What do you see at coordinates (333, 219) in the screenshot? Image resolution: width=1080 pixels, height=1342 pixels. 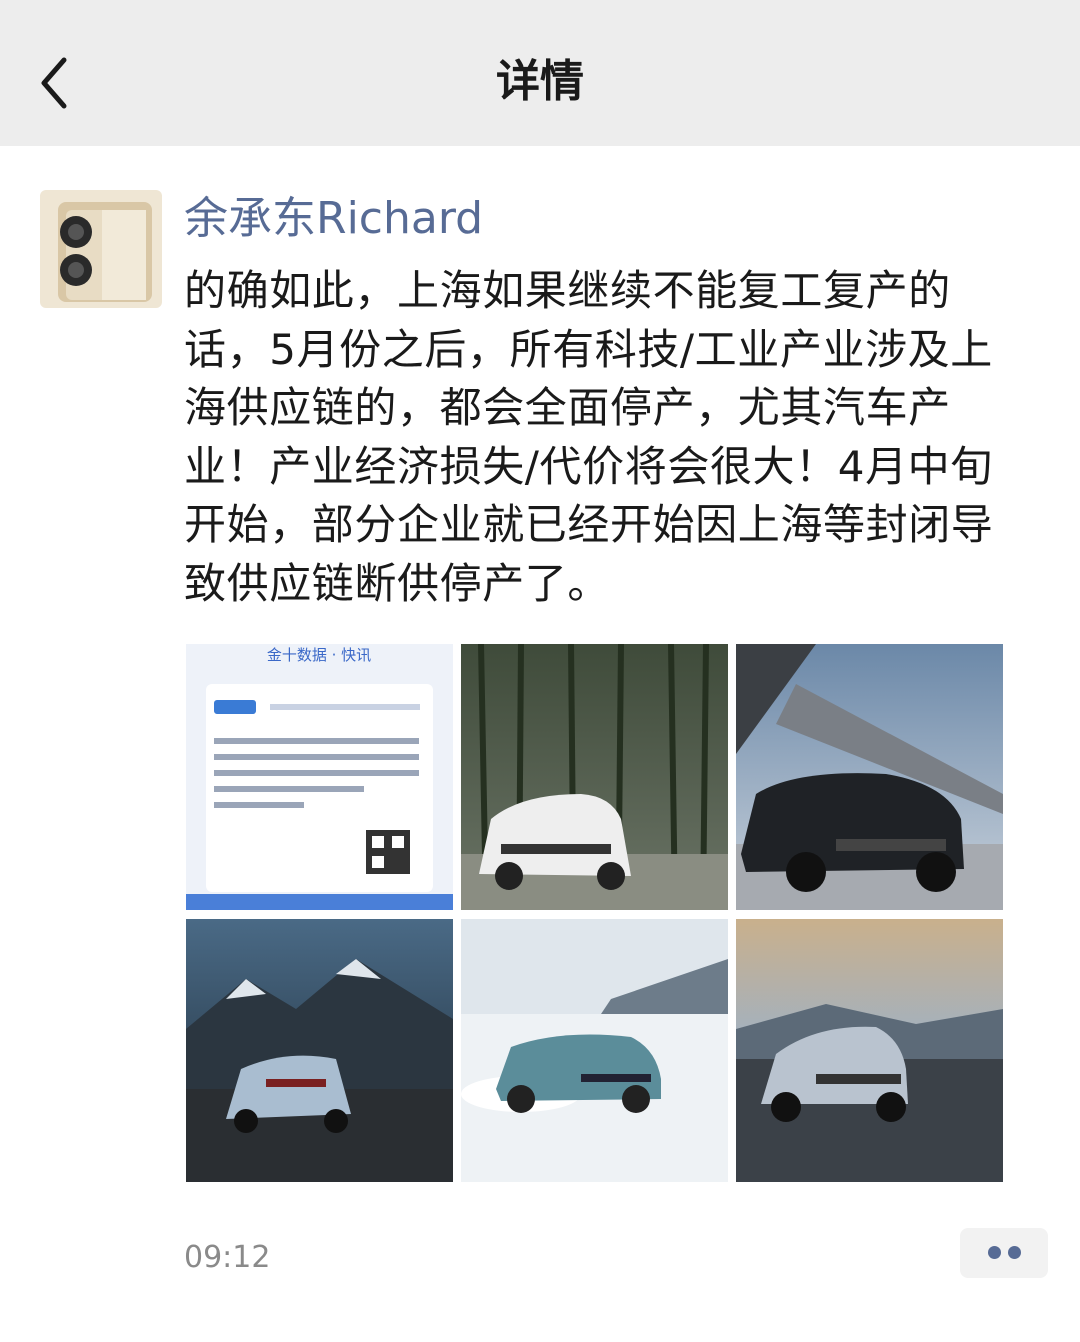 I see `author-name: 余承东Richard` at bounding box center [333, 219].